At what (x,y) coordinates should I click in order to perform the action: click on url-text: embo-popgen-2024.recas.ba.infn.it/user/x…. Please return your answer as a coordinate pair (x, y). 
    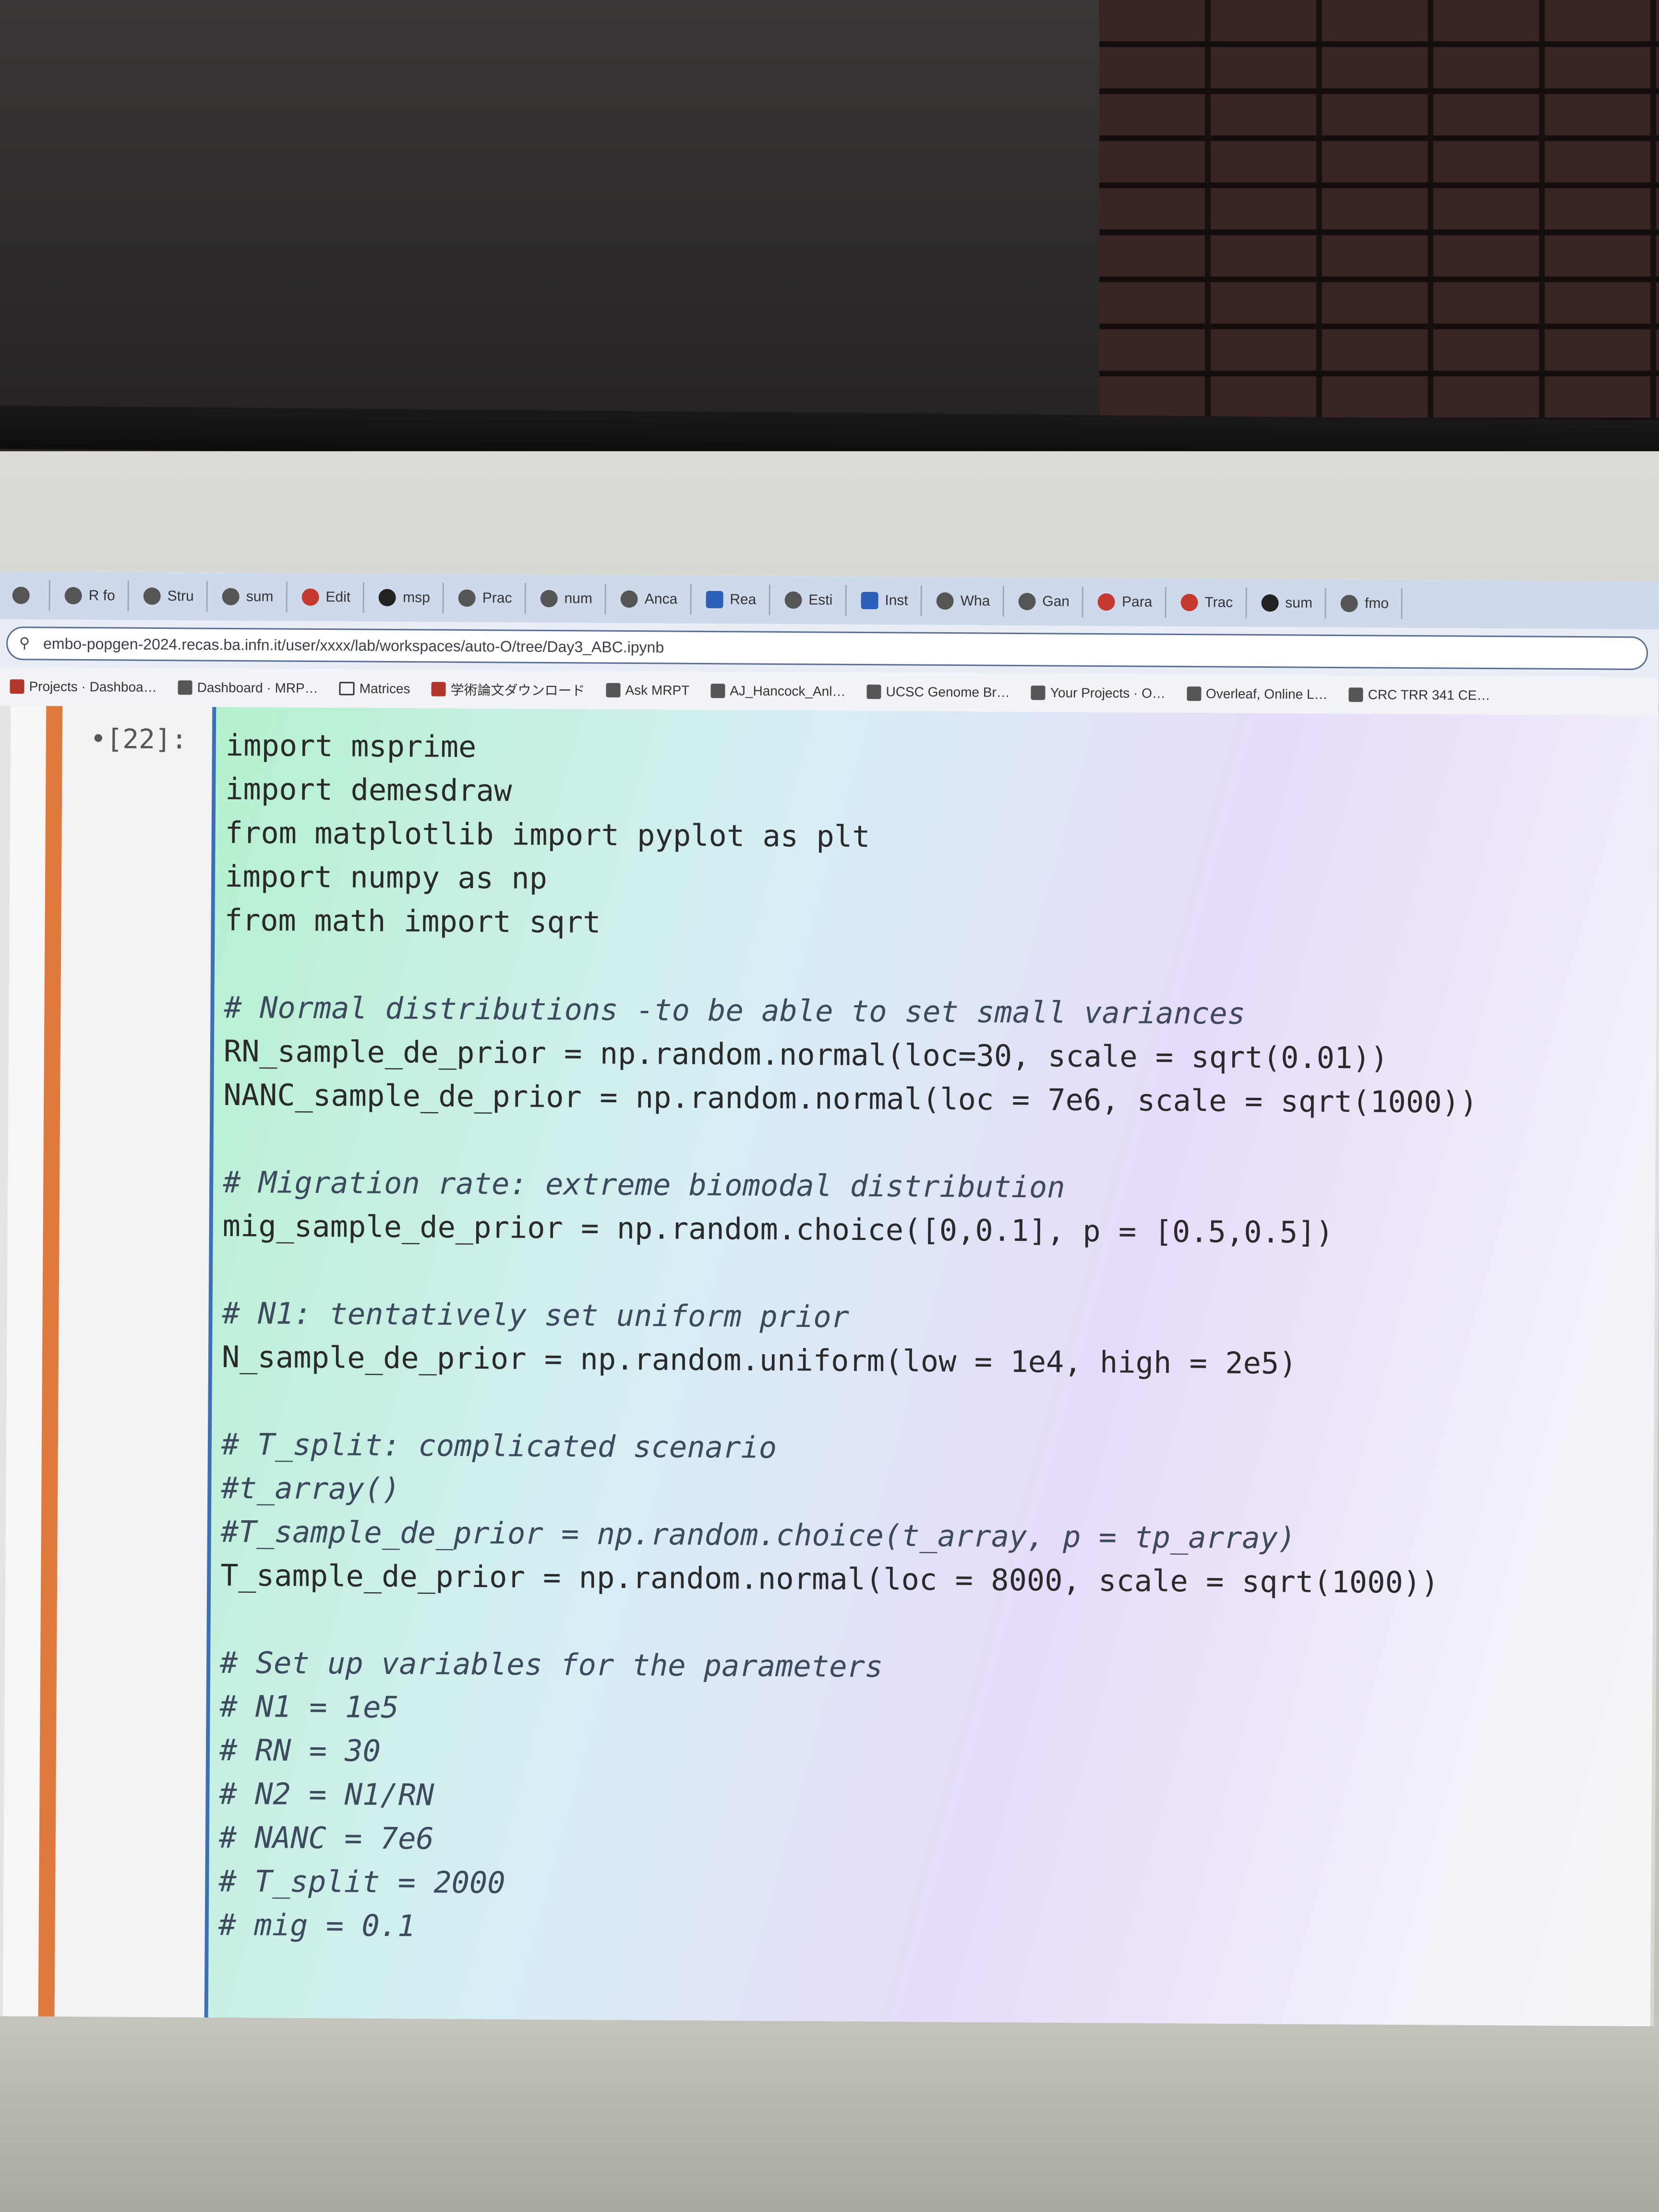
    Looking at the image, I should click on (353, 645).